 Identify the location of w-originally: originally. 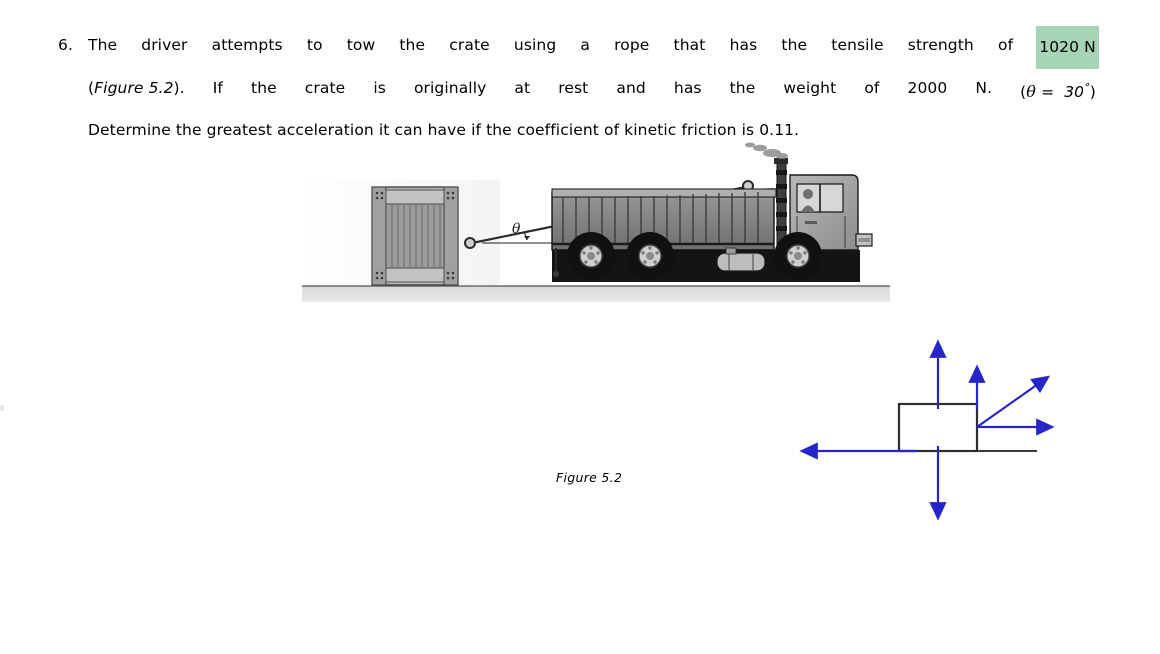
(450, 88).